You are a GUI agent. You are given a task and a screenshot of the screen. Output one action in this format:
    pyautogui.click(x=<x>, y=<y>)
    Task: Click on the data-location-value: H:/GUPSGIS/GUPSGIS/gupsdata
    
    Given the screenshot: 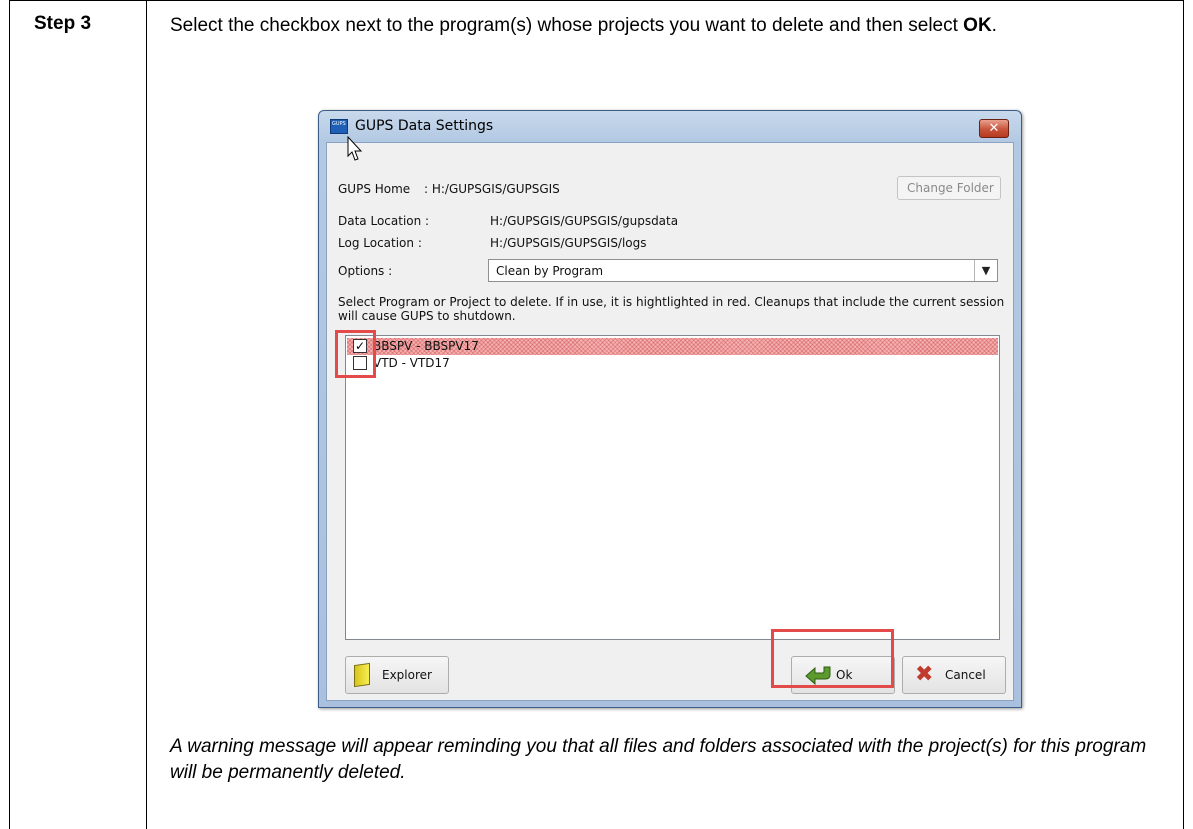 What is the action you would take?
    pyautogui.click(x=584, y=221)
    